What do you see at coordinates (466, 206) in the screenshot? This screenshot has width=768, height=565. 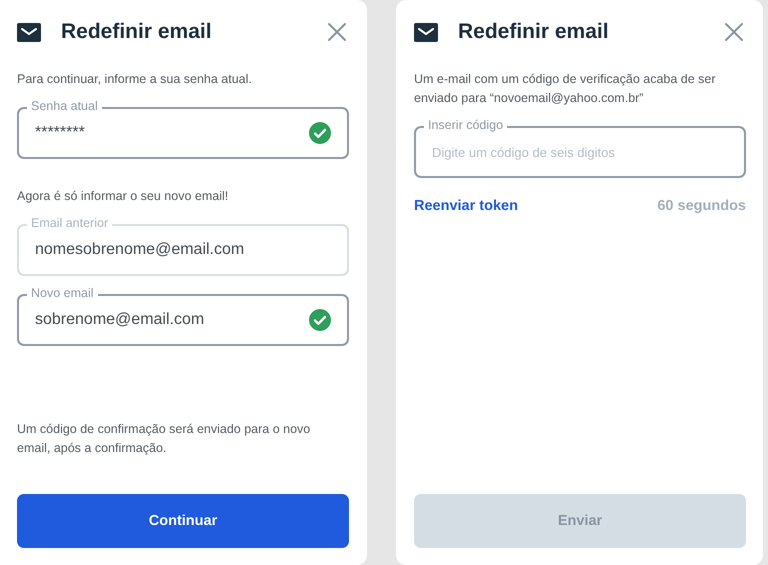 I see `resend-link: Reenviar token` at bounding box center [466, 206].